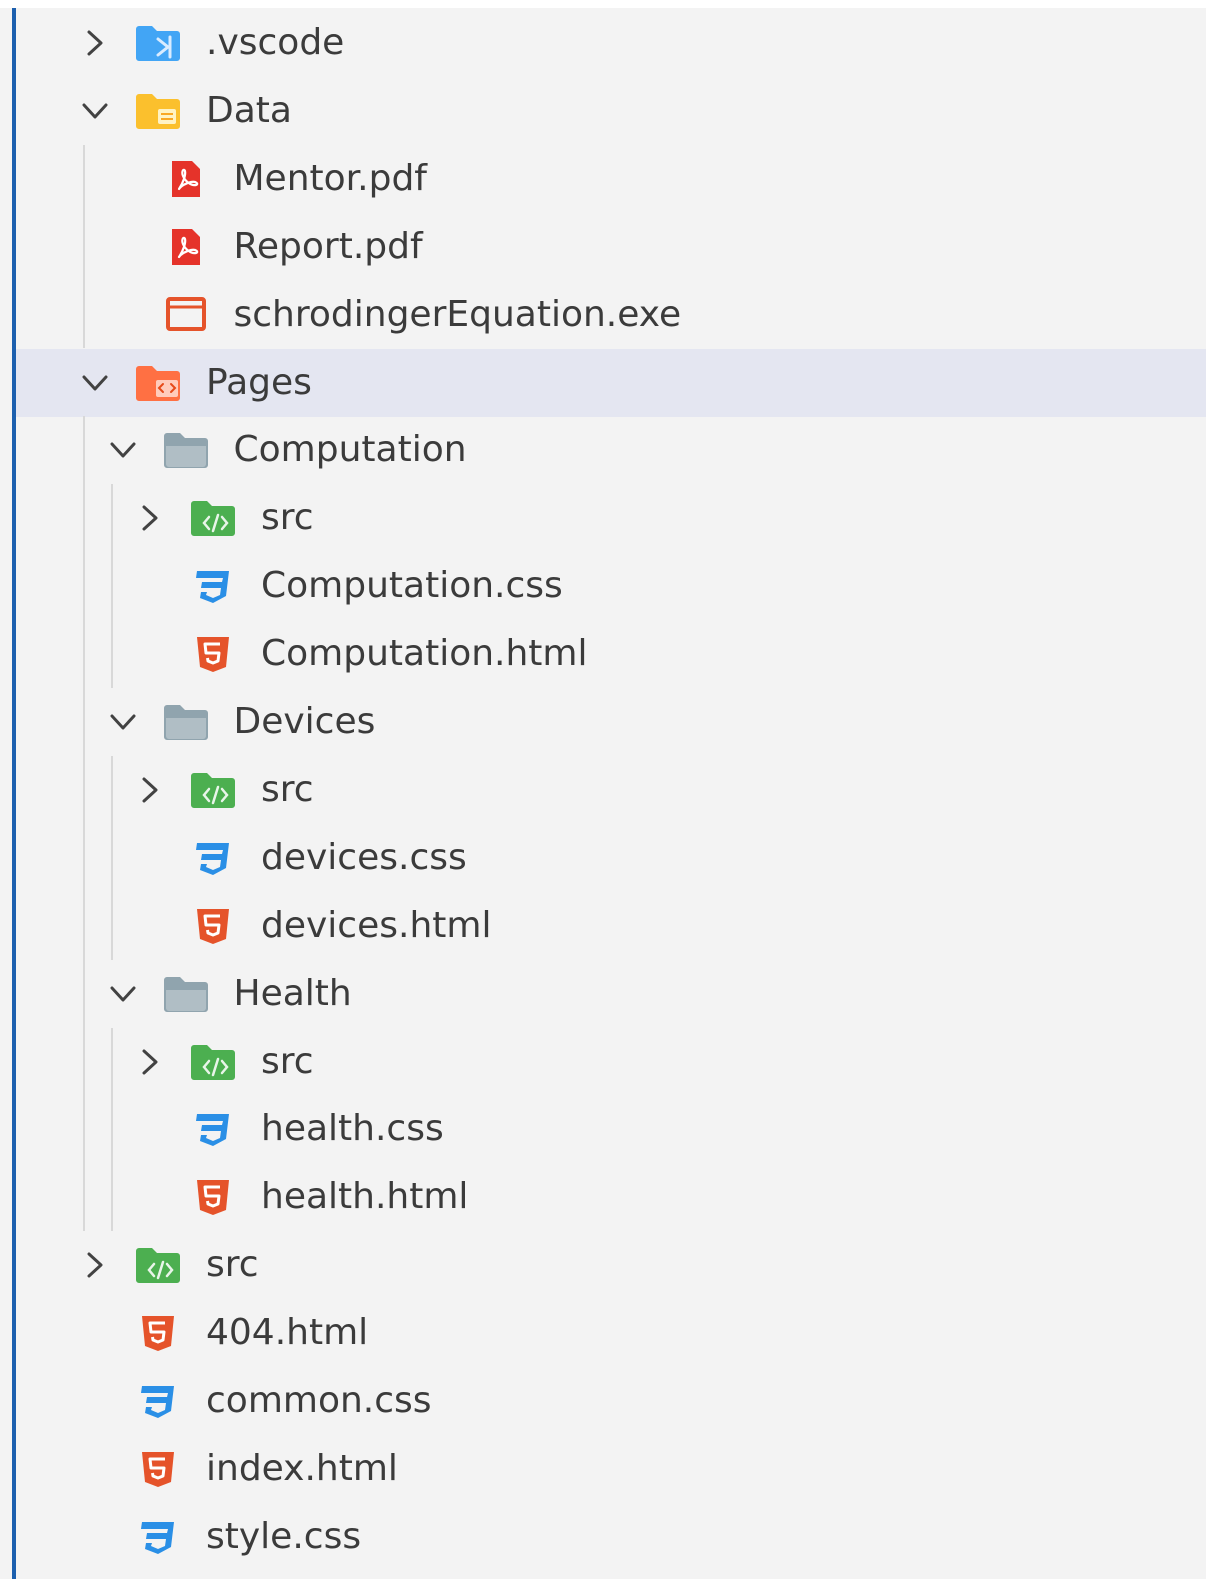 The width and height of the screenshot is (1214, 1579). Describe the element at coordinates (611, 518) in the screenshot. I see `folder-row-src-7: src` at that location.